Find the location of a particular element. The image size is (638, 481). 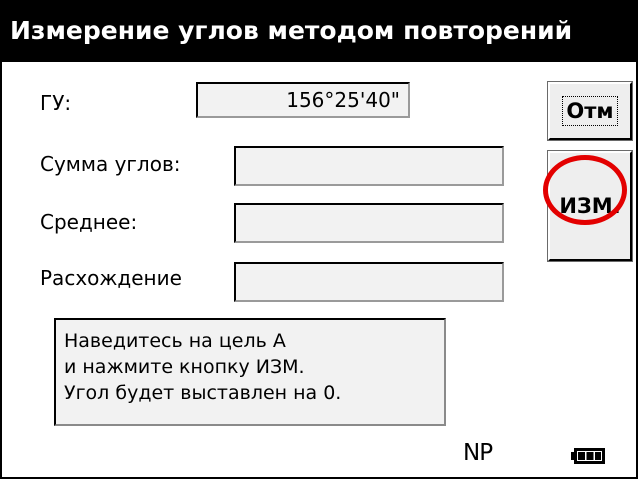

prism-mode-indicator: NP is located at coordinates (478, 453).